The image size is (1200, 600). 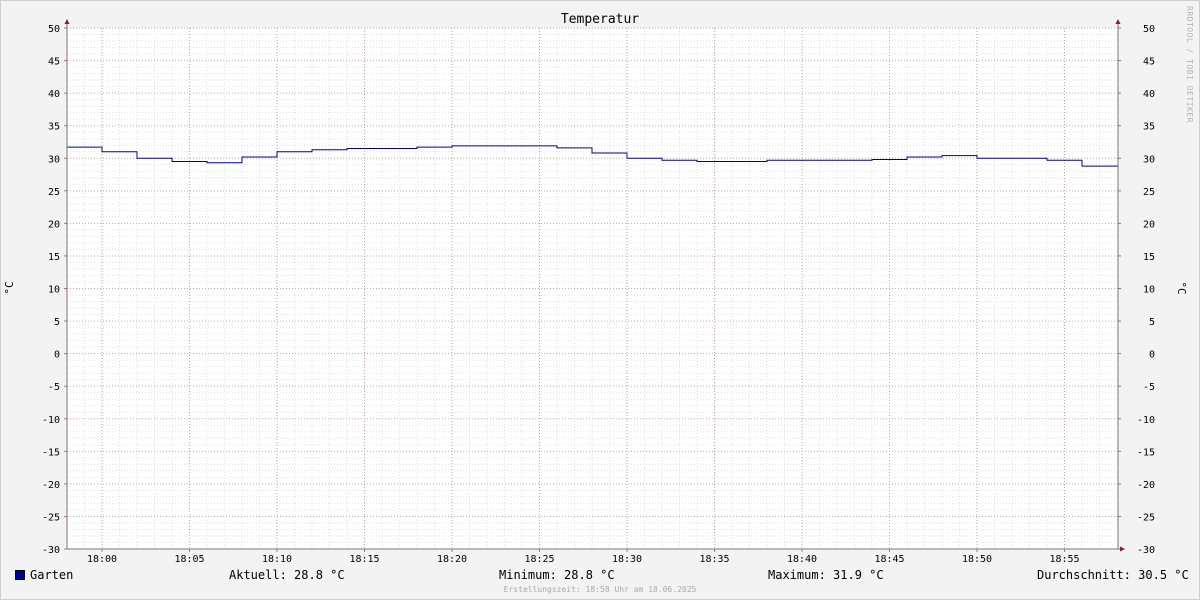 What do you see at coordinates (714, 559) in the screenshot?
I see `x-tick-label: 18:35` at bounding box center [714, 559].